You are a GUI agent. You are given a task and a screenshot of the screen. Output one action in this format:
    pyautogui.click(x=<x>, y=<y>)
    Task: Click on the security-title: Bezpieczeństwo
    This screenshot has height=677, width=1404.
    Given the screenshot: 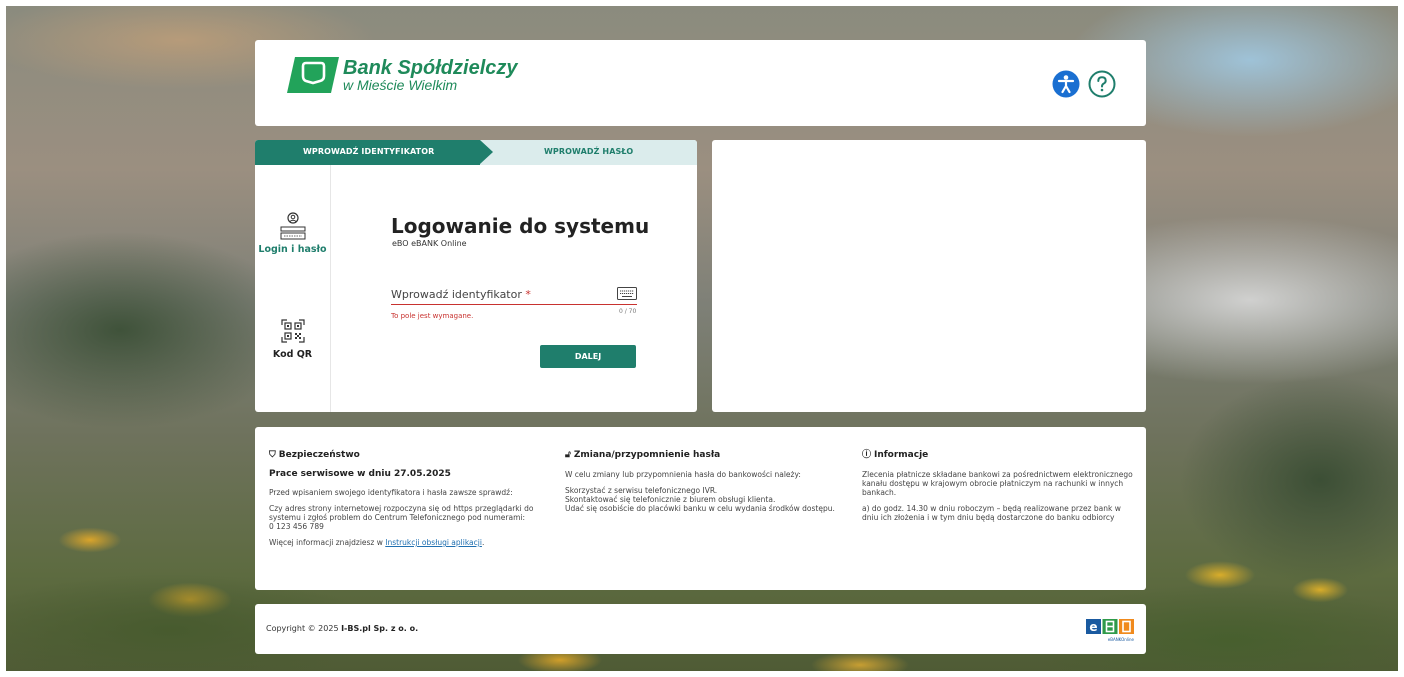 What is the action you would take?
    pyautogui.click(x=319, y=455)
    